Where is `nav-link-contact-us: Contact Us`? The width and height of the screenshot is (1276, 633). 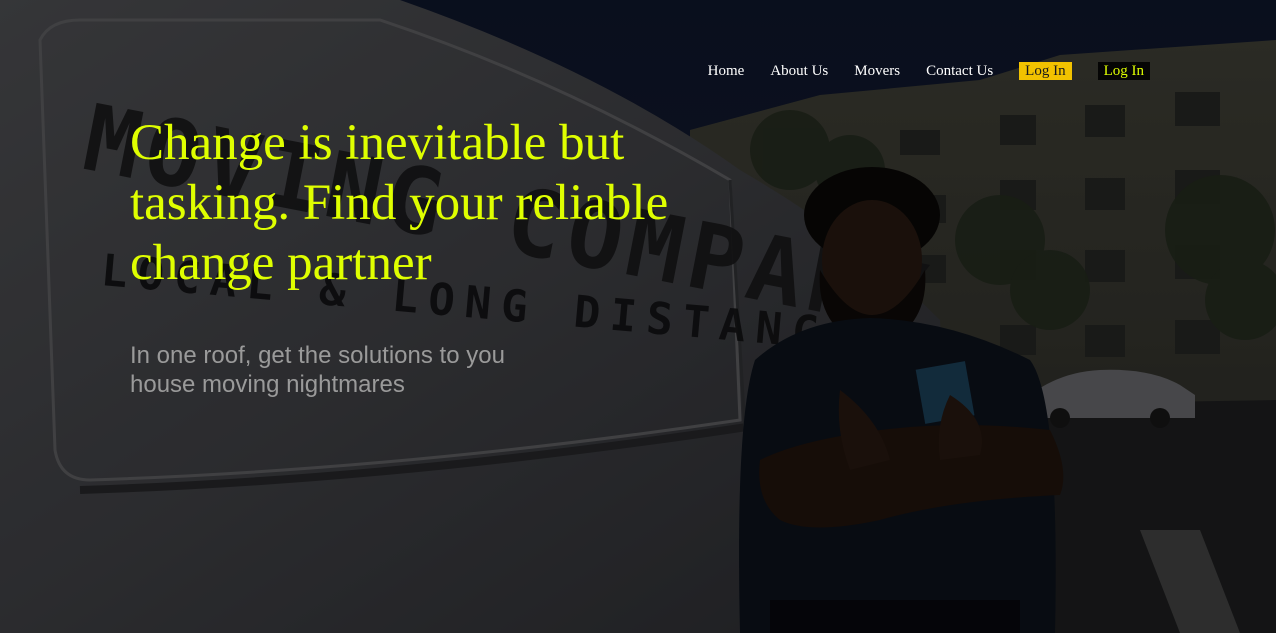 nav-link-contact-us: Contact Us is located at coordinates (959, 71).